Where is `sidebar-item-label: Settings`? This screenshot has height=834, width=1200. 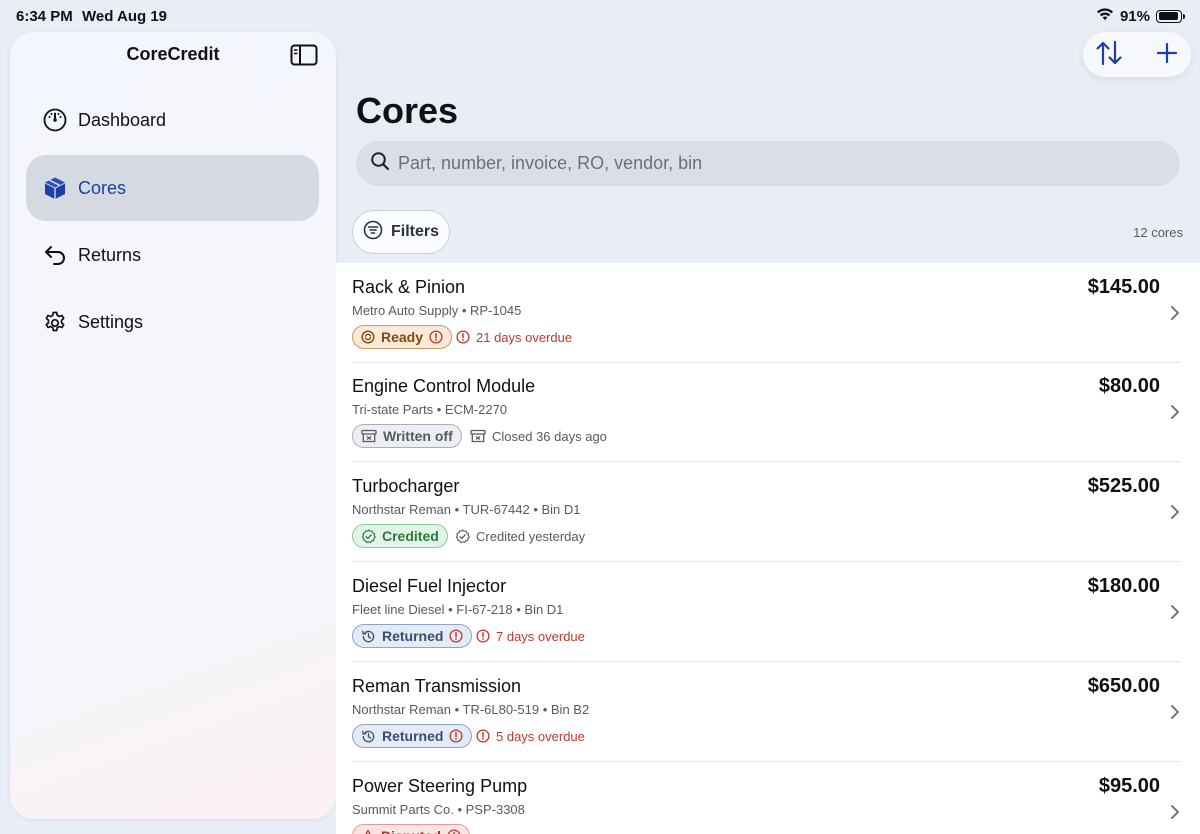 sidebar-item-label: Settings is located at coordinates (111, 321).